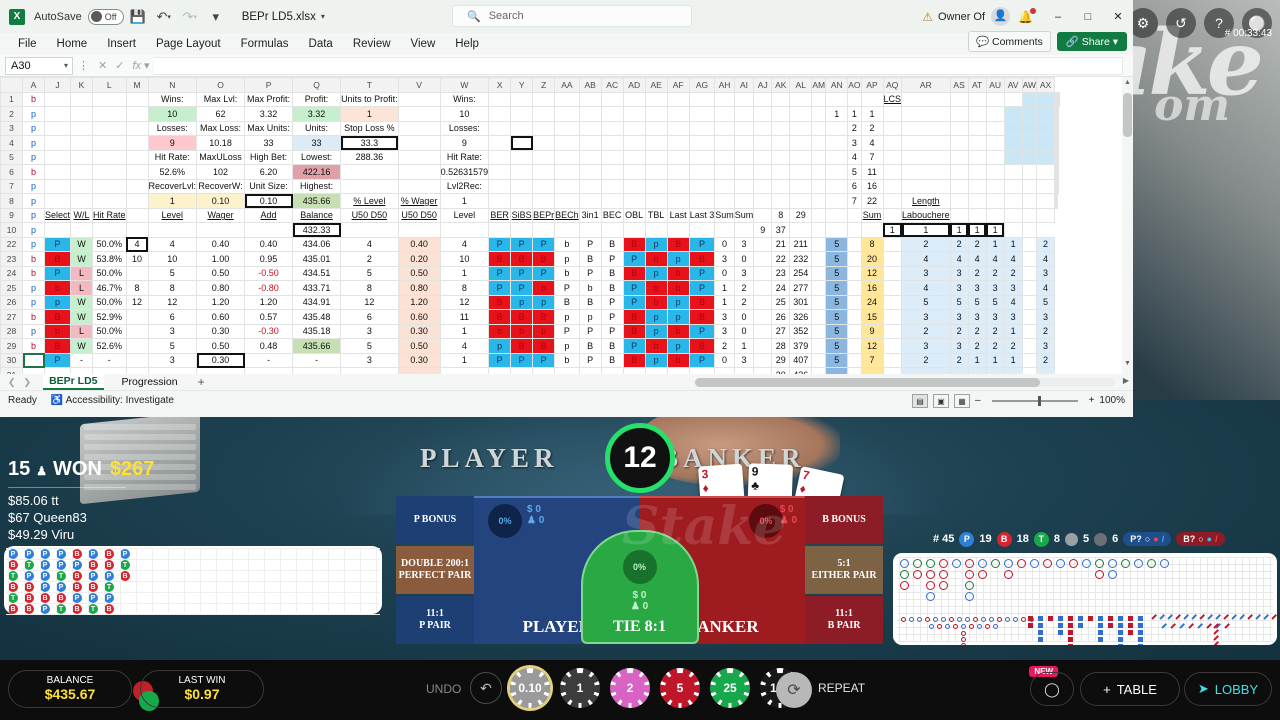 The image size is (1280, 720). Describe the element at coordinates (724, 259) in the screenshot. I see `cell-s1-23: 3` at that location.